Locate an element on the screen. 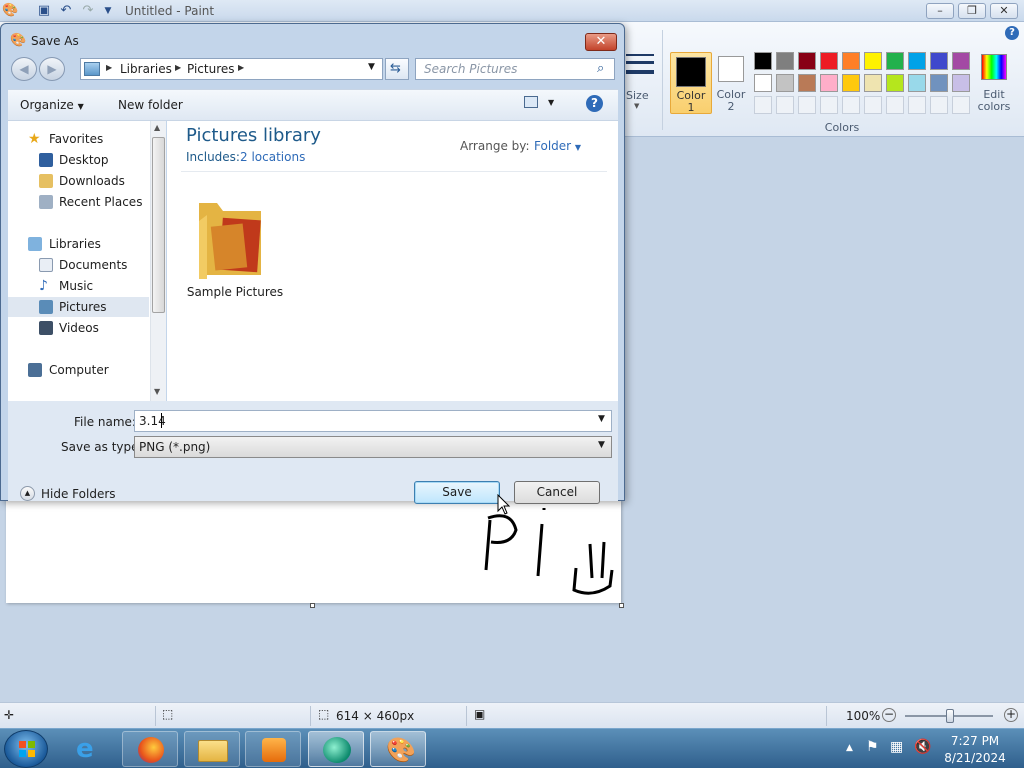 This screenshot has height=768, width=1024. save-as-type-select: PNG (*.png) ▼ is located at coordinates (373, 447).